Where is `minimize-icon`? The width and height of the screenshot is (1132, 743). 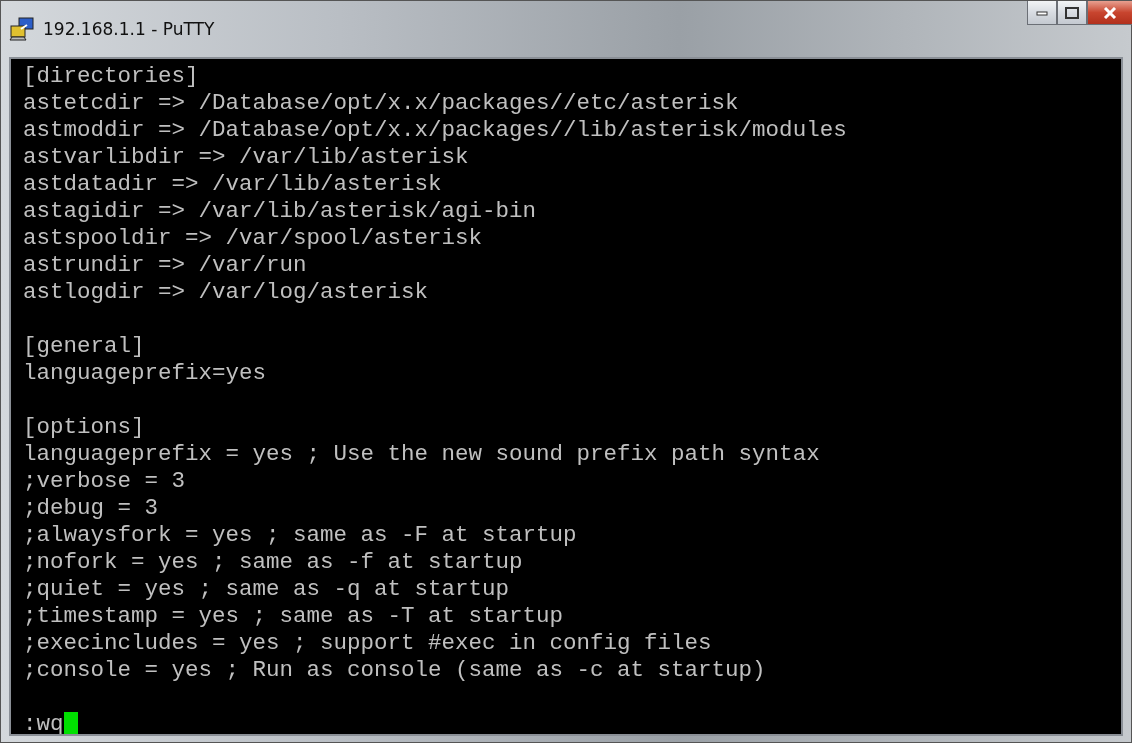
minimize-icon is located at coordinates (1042, 12).